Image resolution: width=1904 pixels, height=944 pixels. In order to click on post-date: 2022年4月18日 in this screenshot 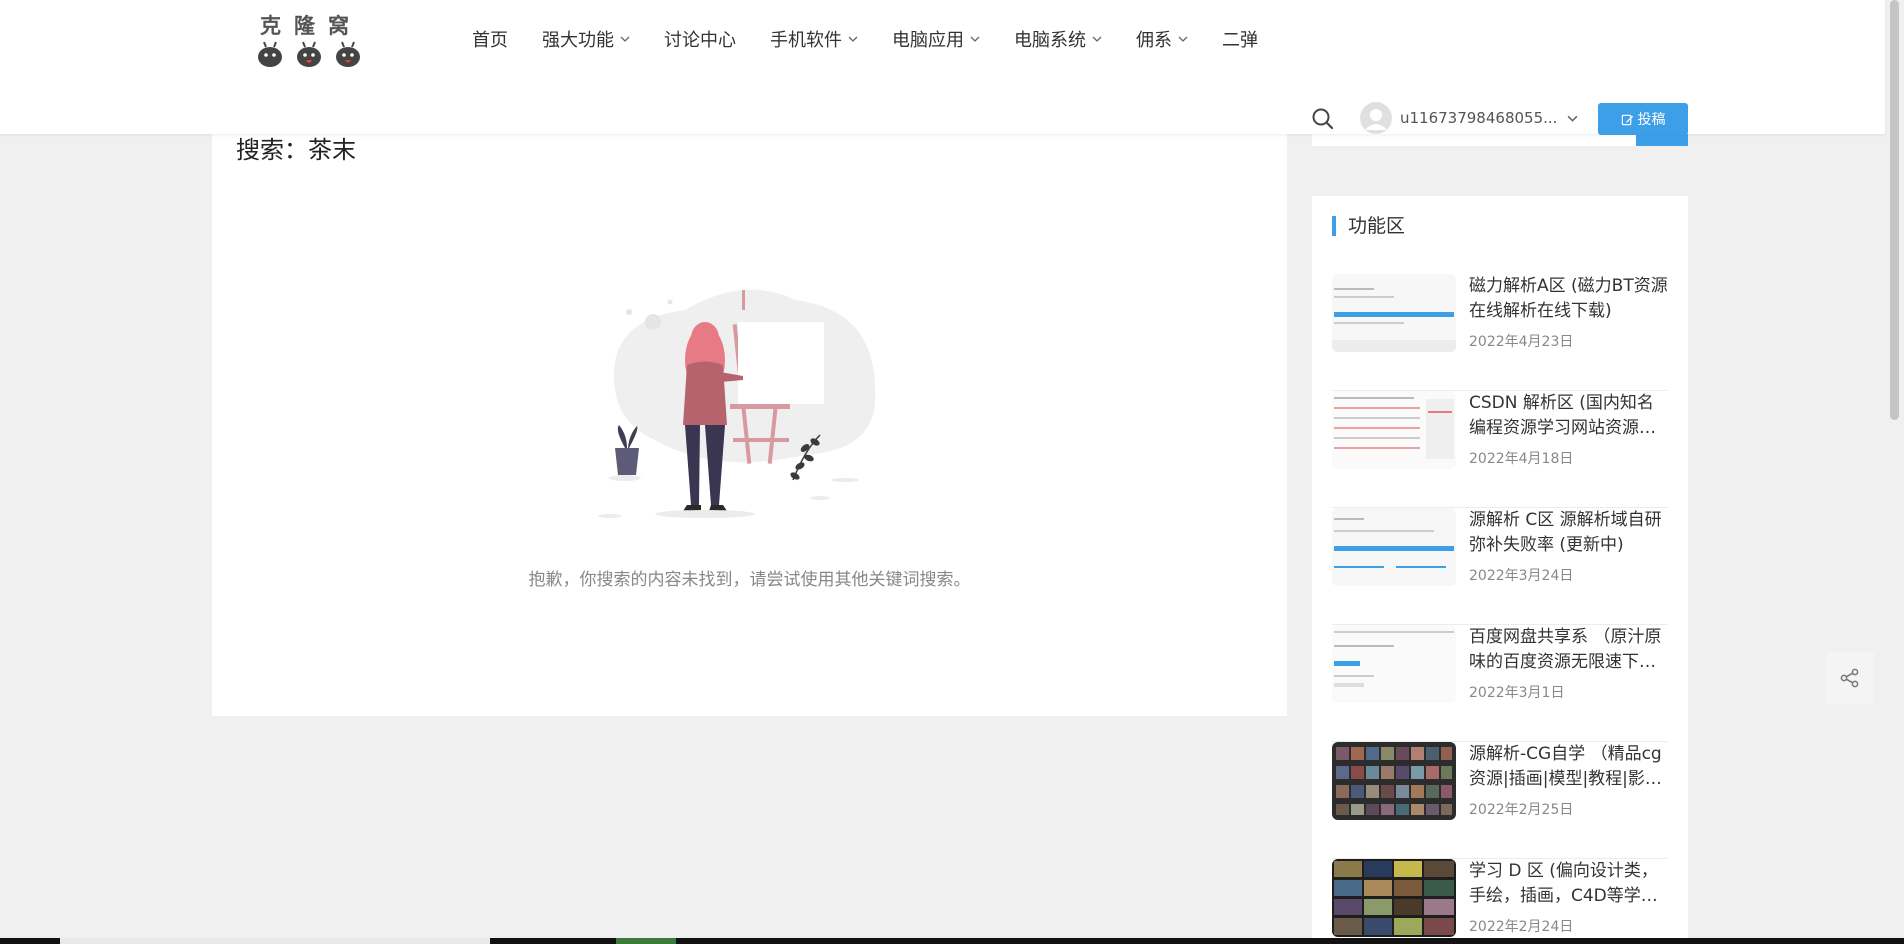, I will do `click(1521, 459)`.